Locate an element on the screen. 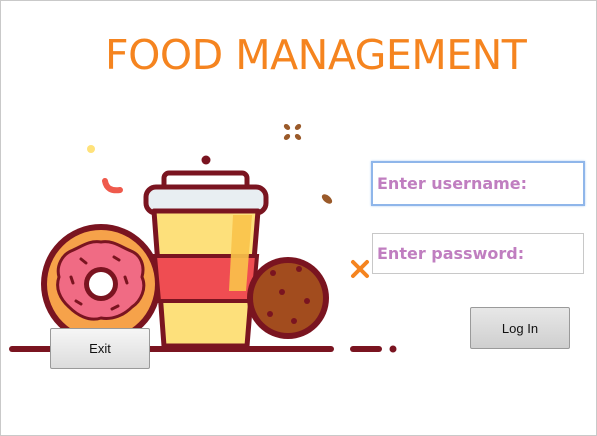 This screenshot has width=597, height=436. app-title: FOOD MANAGEMENT is located at coordinates (316, 55).